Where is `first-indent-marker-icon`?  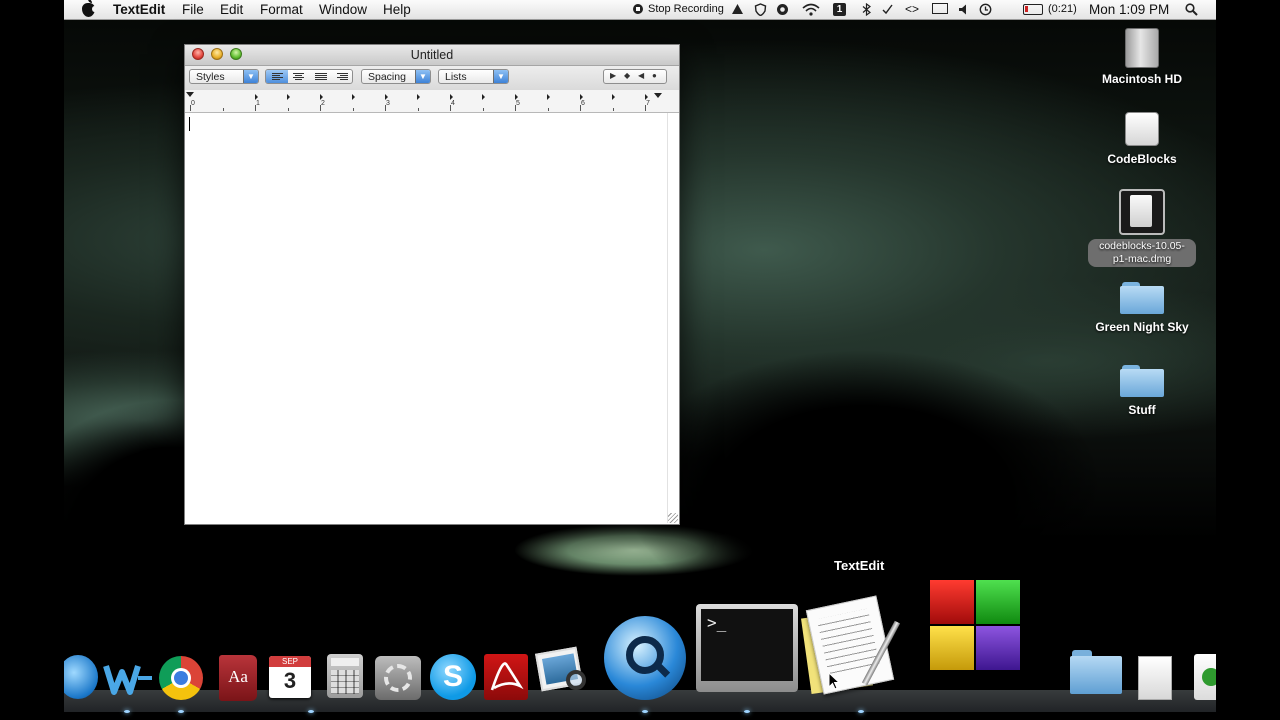
first-indent-marker-icon is located at coordinates (190, 94).